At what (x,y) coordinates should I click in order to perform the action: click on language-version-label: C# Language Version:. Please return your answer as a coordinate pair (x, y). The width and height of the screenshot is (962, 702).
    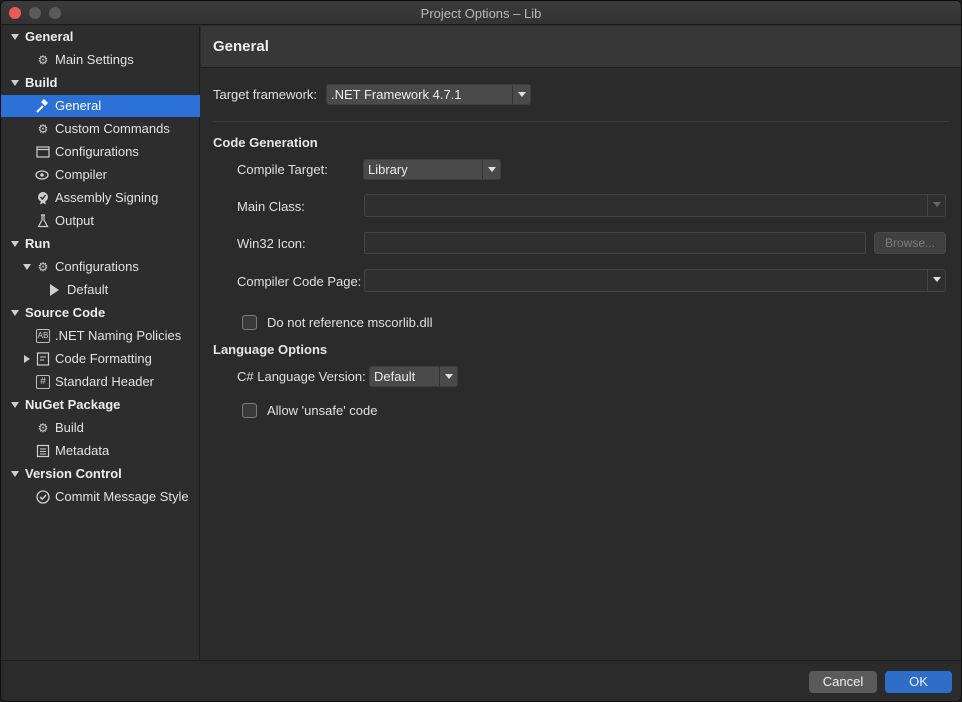
    Looking at the image, I should click on (301, 376).